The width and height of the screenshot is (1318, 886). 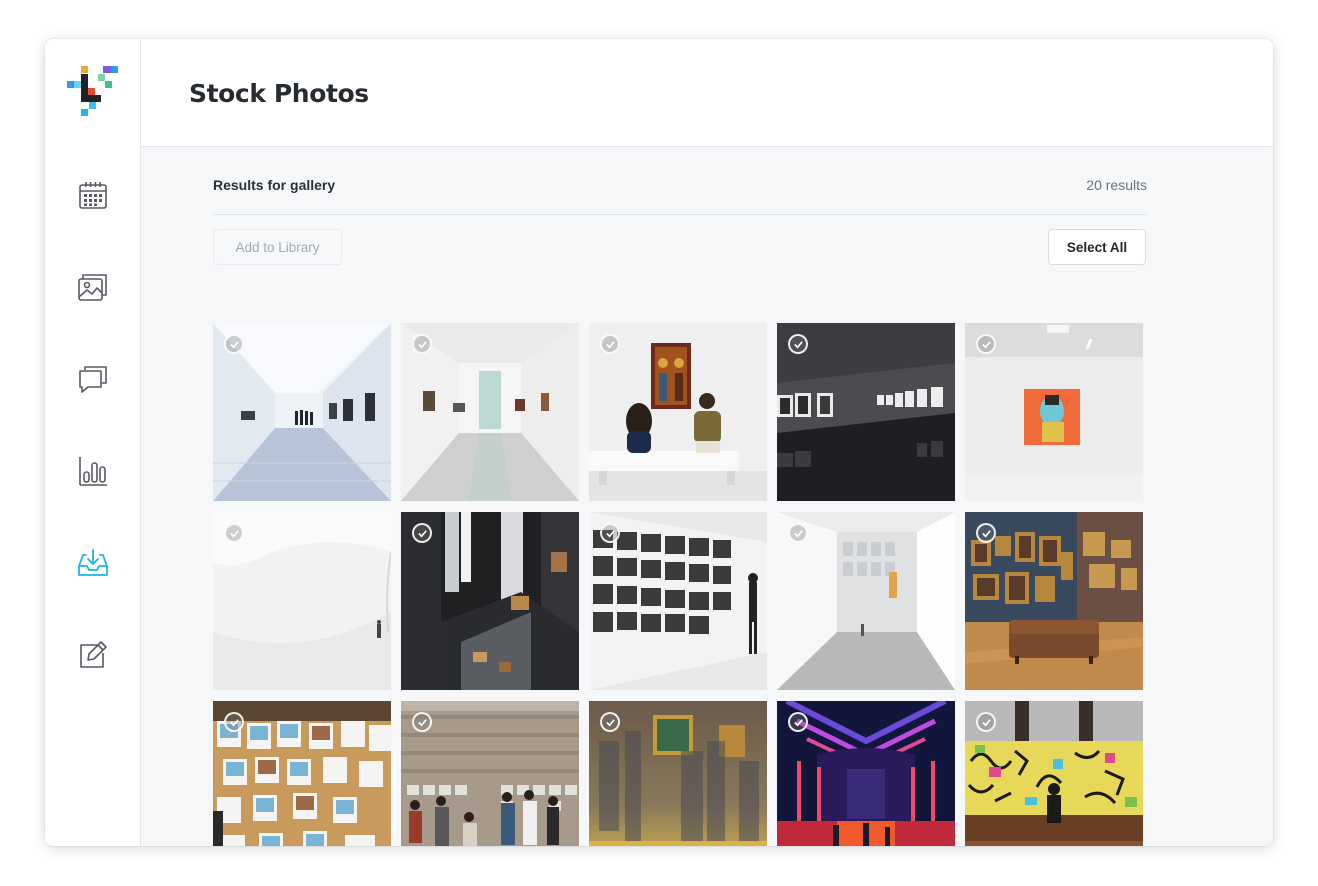 I want to click on inbox-download-icon, so click(x=93, y=562).